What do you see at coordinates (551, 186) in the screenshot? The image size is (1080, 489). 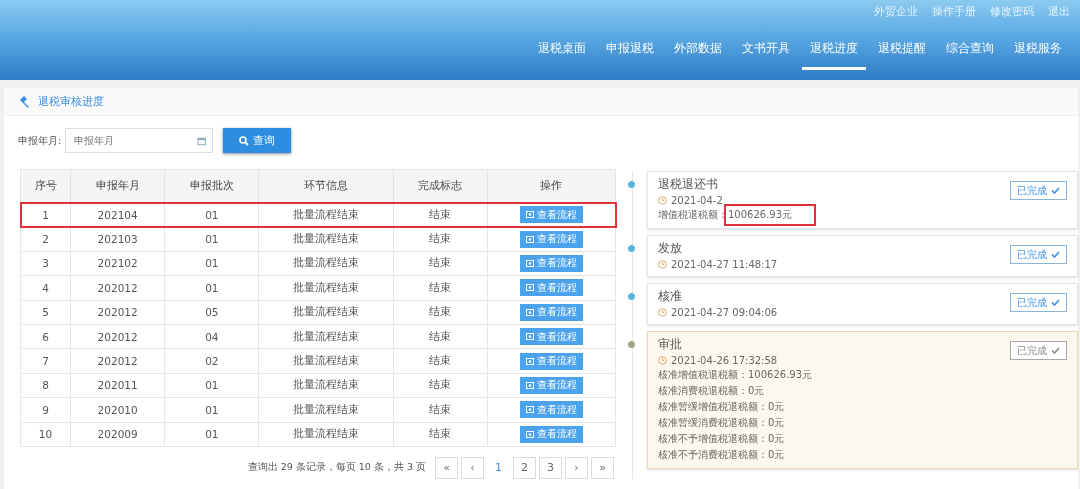 I see `column-header: 操作` at bounding box center [551, 186].